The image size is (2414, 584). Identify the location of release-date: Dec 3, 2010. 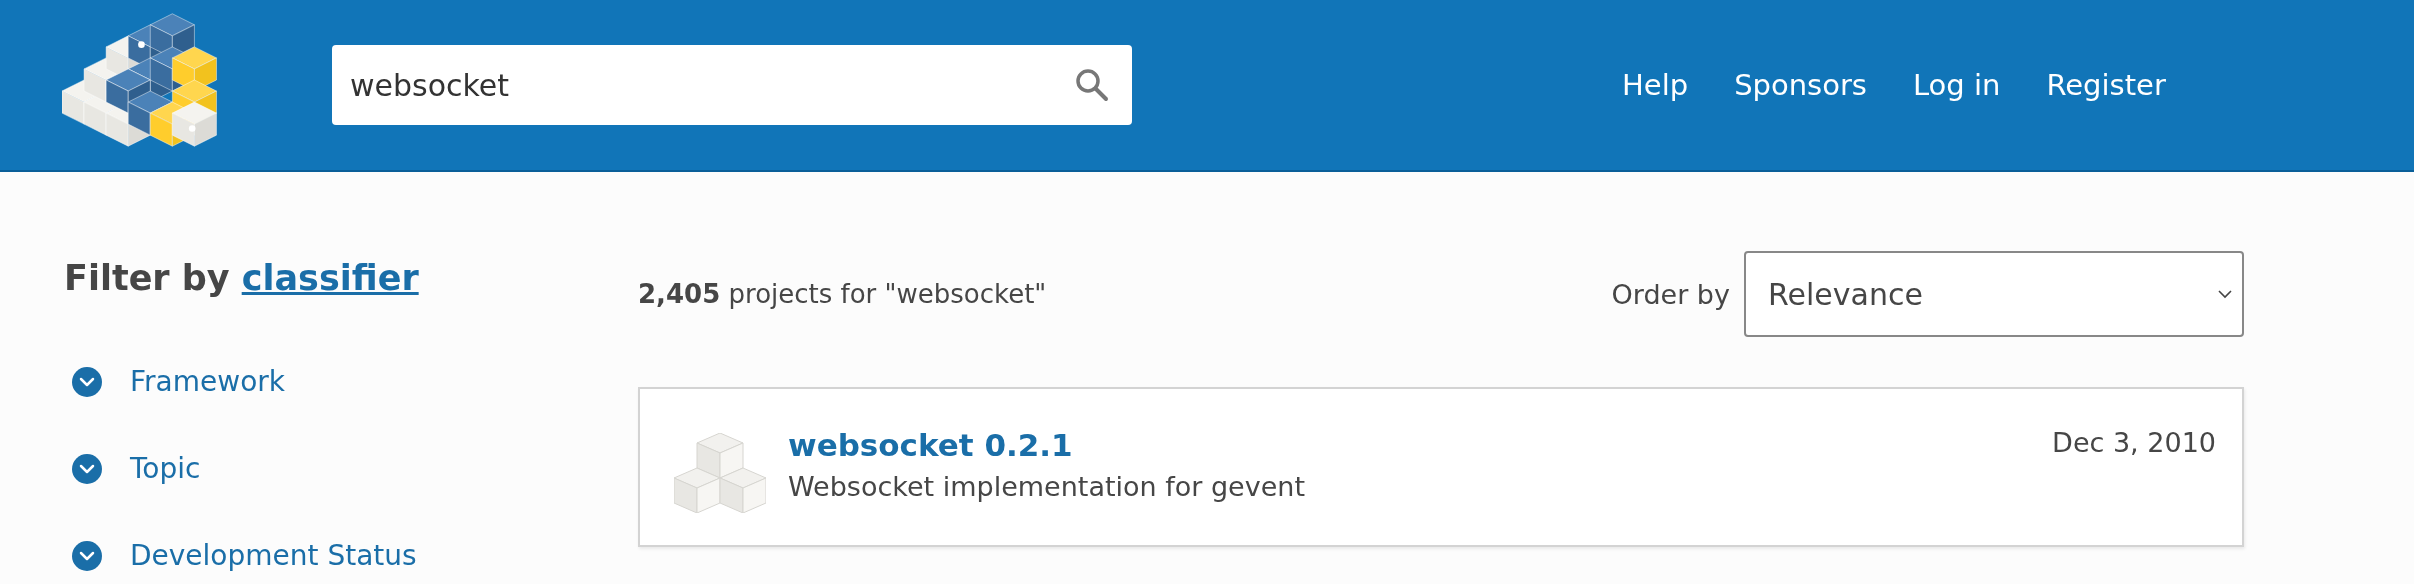
(2134, 442).